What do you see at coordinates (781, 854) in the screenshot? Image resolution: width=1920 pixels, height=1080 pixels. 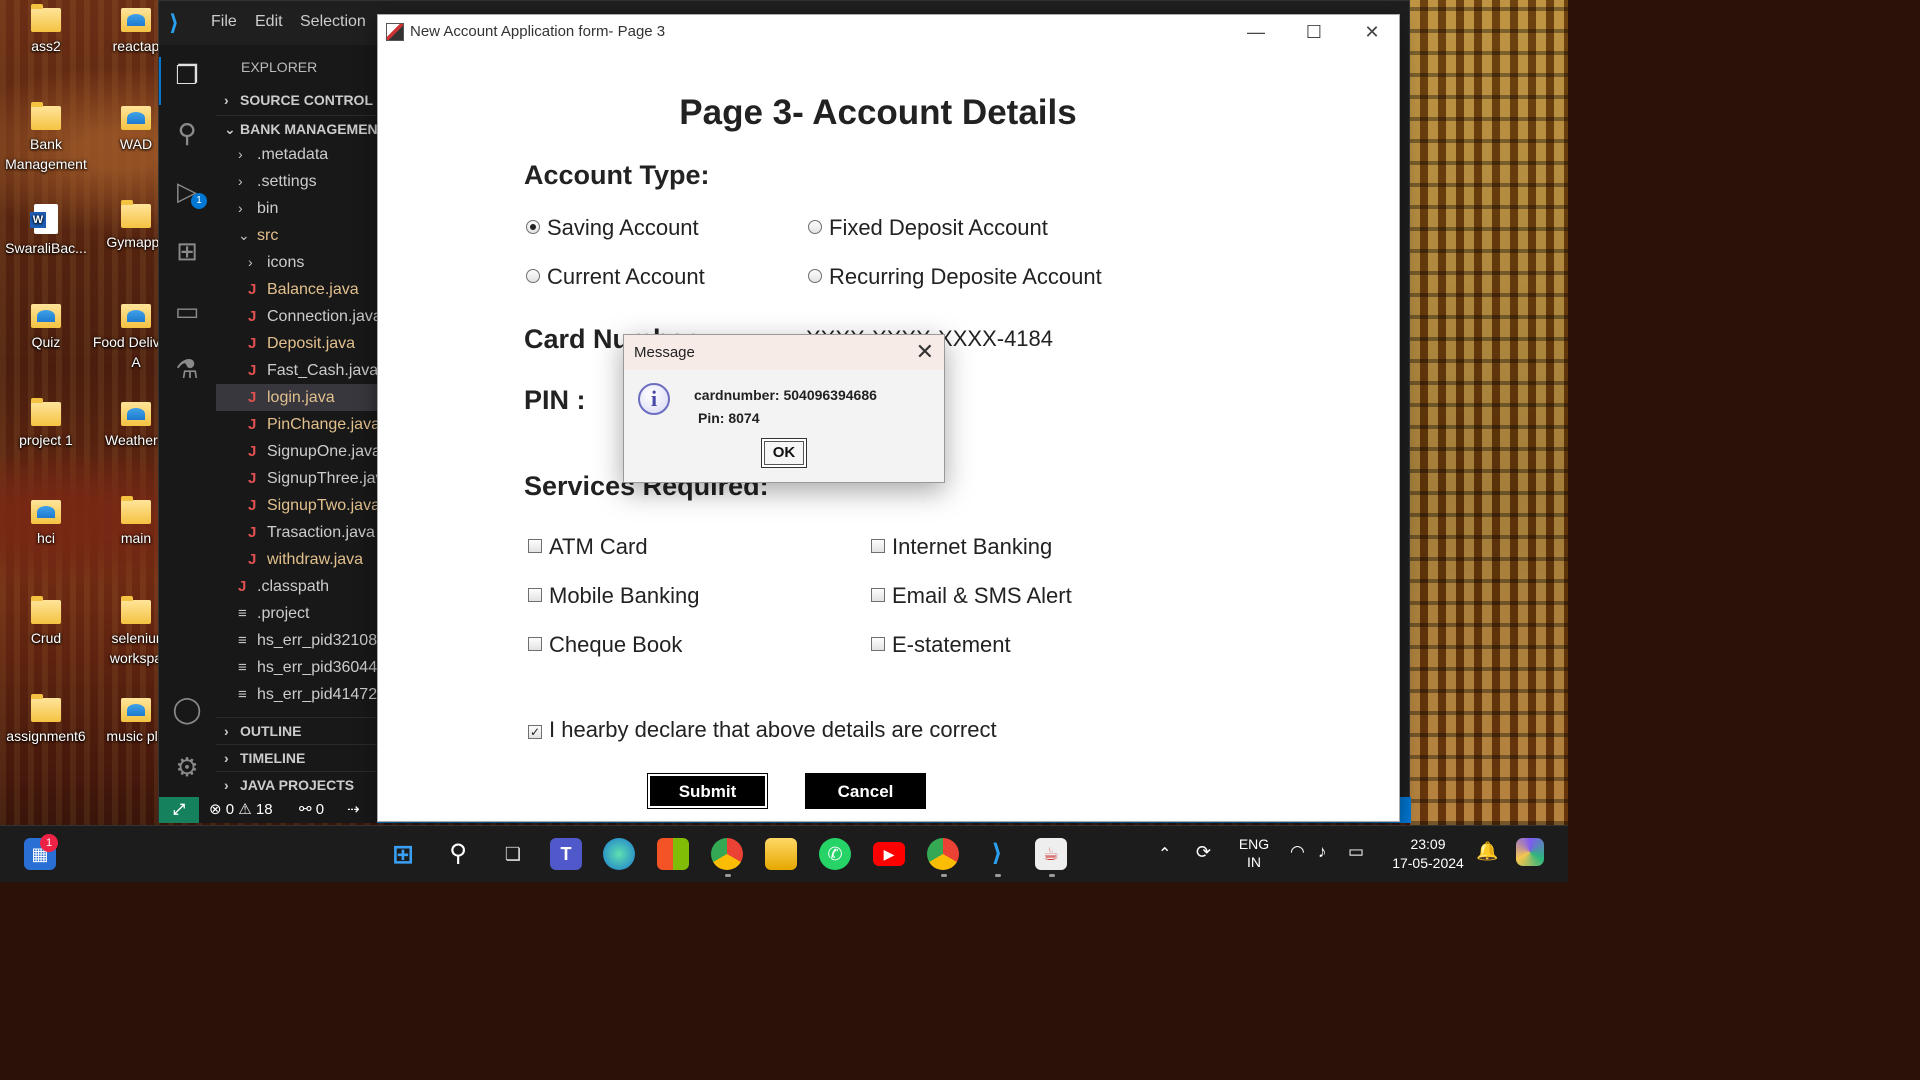 I see `file-explorer-icon` at bounding box center [781, 854].